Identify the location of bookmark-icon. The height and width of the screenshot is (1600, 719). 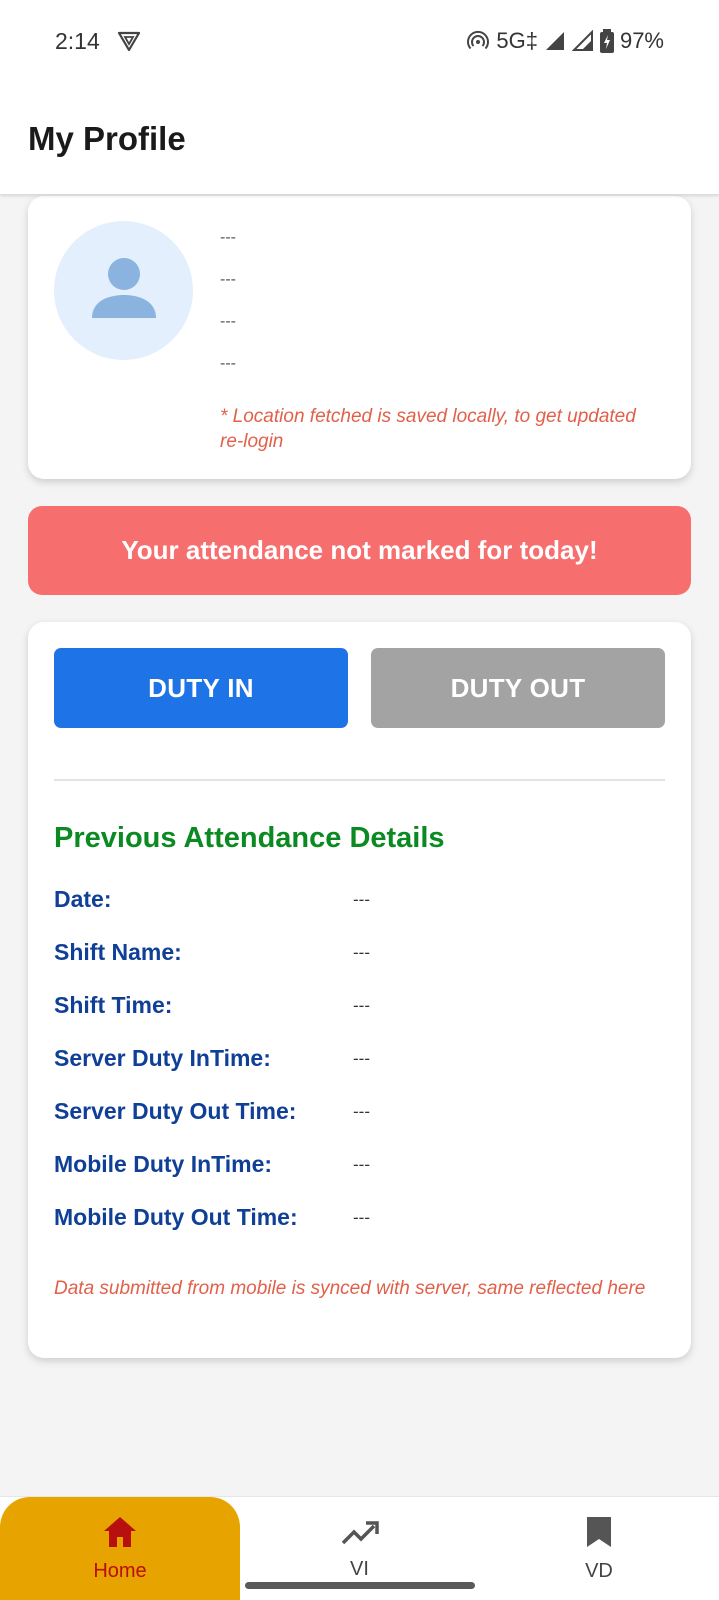
(599, 1534).